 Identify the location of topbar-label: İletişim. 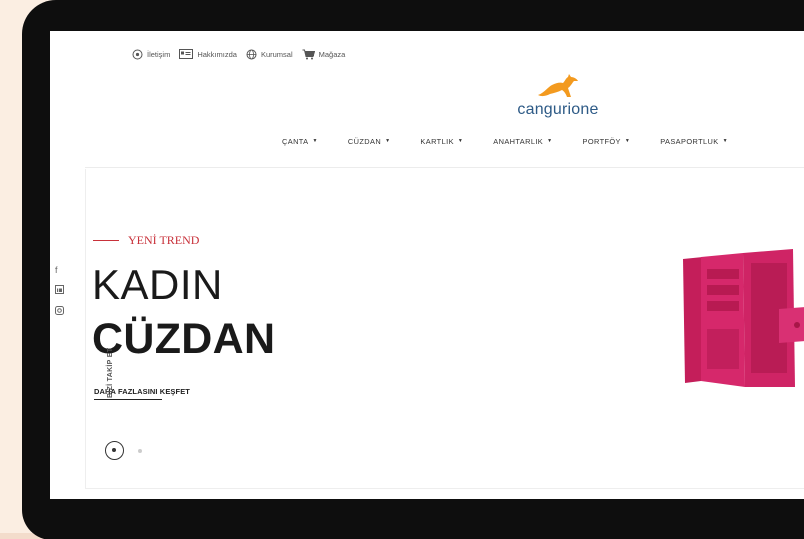
(159, 54).